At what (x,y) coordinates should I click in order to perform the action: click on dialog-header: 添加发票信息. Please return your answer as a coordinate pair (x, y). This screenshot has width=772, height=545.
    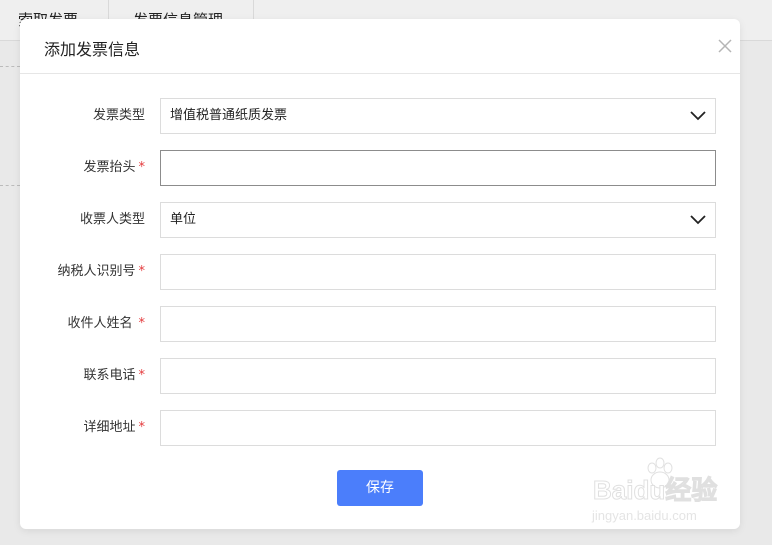
    Looking at the image, I should click on (380, 46).